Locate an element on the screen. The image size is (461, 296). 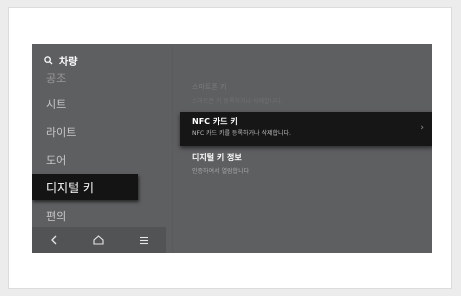
digital-key-info-title: 디지털 키 정보 is located at coordinates (217, 157).